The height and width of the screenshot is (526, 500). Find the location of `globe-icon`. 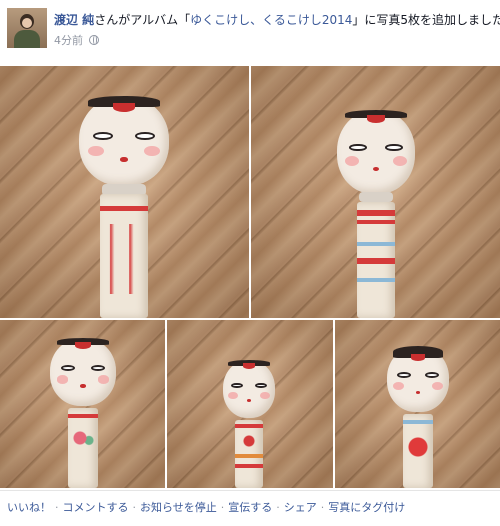

globe-icon is located at coordinates (94, 40).